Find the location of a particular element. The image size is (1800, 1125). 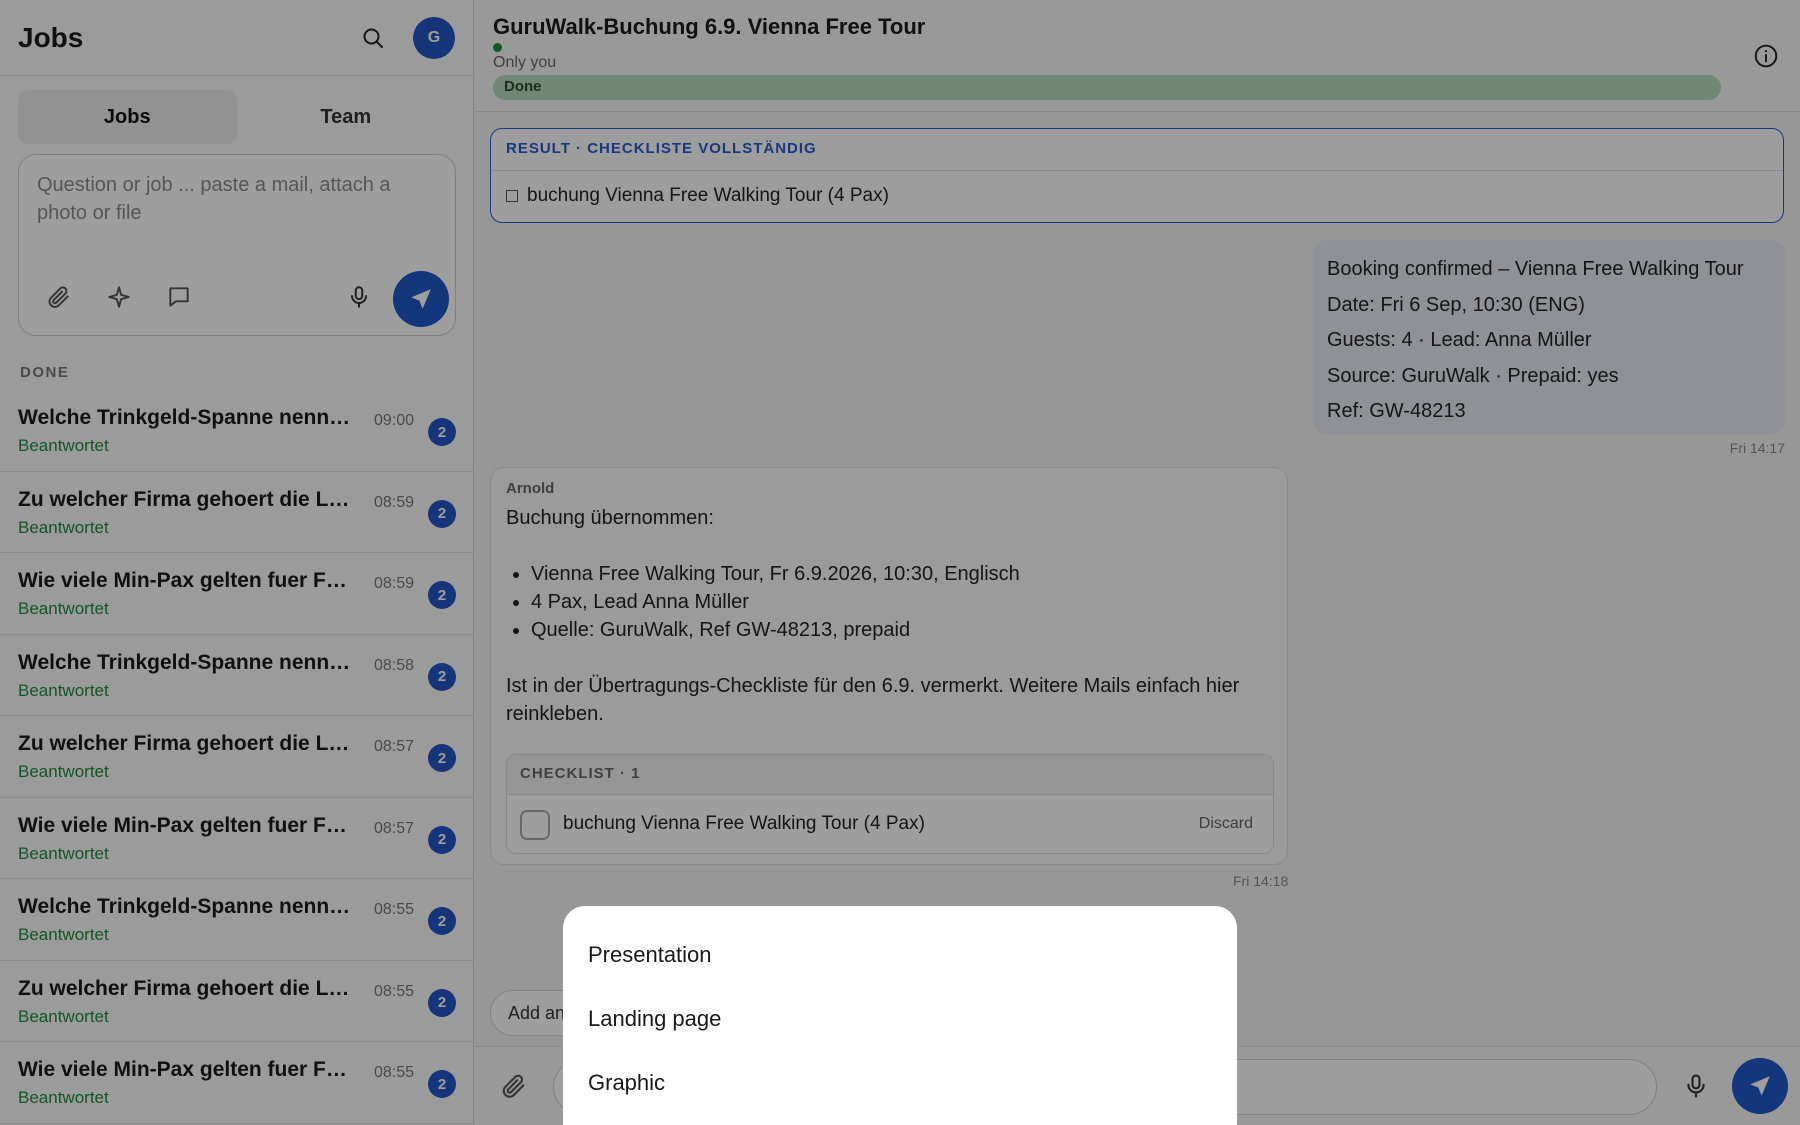

create-type-menu: Presentation Landing page Graphic is located at coordinates (900, 1015).